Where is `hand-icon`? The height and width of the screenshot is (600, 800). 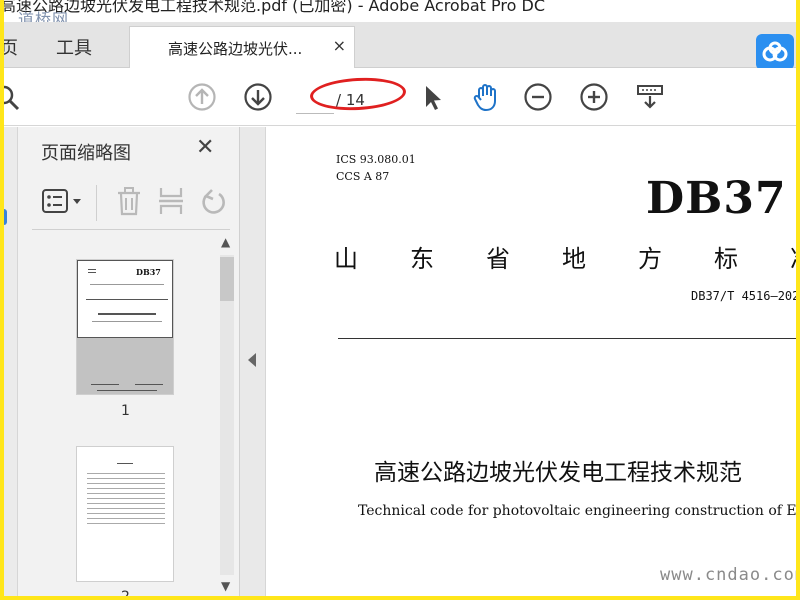 hand-icon is located at coordinates (486, 97).